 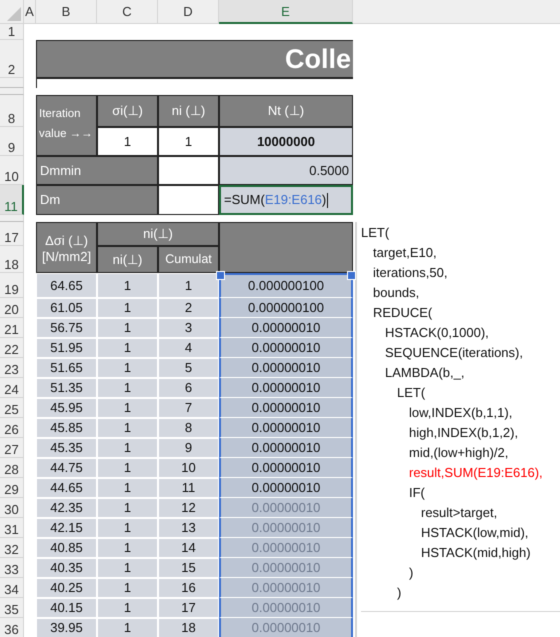 What do you see at coordinates (12, 259) in the screenshot?
I see `row-header: 18` at bounding box center [12, 259].